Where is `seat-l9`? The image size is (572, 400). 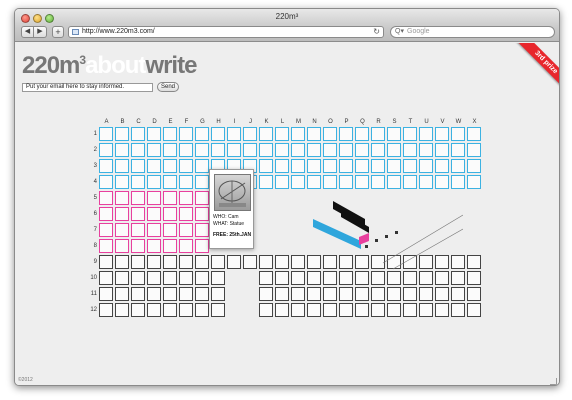
seat-l9 is located at coordinates (282, 262).